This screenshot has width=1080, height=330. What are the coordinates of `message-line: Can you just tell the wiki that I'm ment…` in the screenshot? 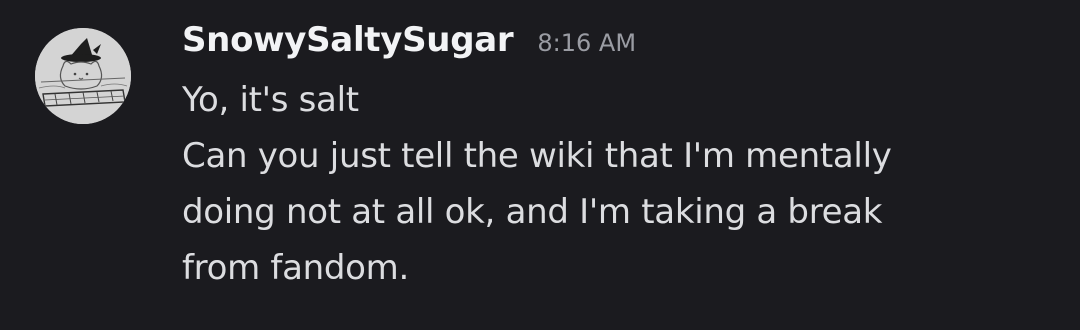 It's located at (537, 156).